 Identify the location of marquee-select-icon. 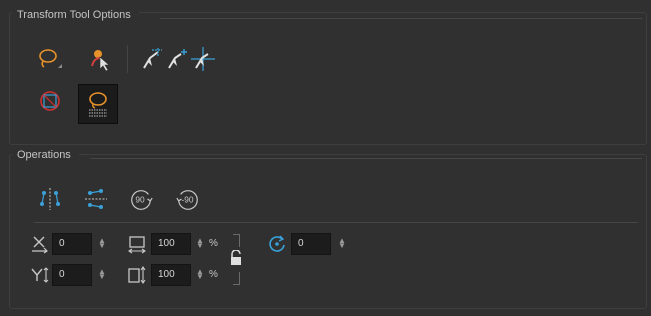
(50, 101).